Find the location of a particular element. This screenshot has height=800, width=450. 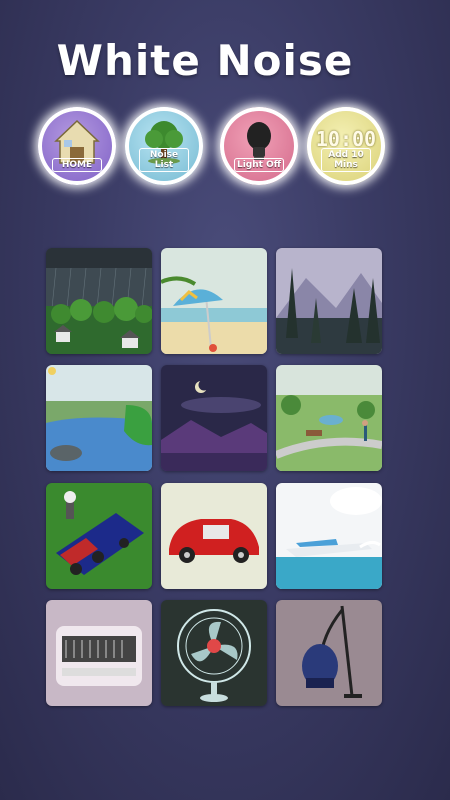

home-label: HOME is located at coordinates (77, 165).